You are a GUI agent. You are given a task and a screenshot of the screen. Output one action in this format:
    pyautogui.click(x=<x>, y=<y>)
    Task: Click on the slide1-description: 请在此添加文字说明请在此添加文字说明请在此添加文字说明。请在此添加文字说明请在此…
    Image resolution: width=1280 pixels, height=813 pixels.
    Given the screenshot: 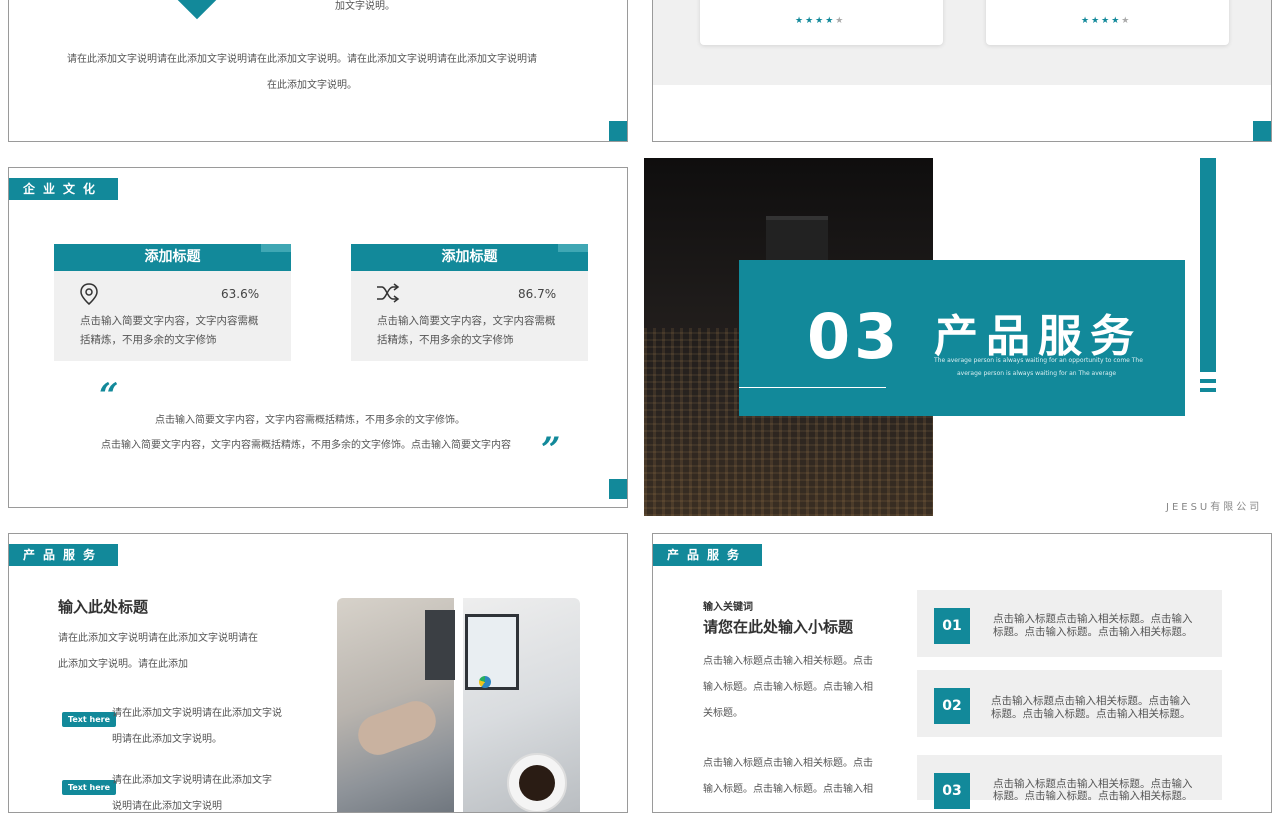 What is the action you would take?
    pyautogui.click(x=302, y=59)
    